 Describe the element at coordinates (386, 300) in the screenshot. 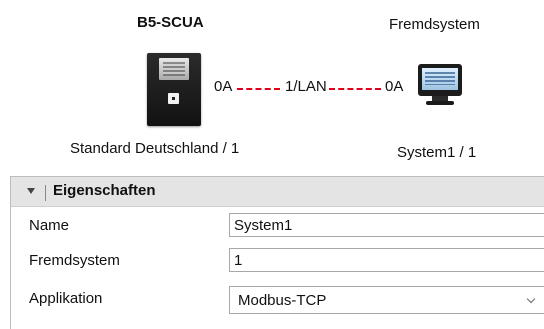

I see `applikation-dropdown: Modbus-TCP` at that location.